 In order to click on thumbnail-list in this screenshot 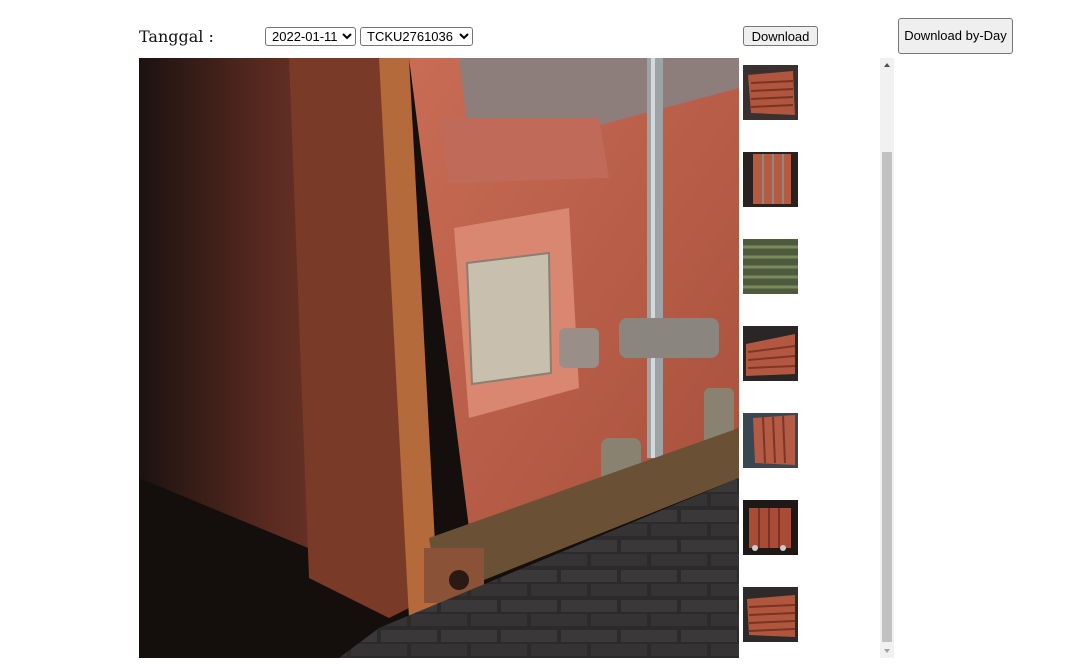, I will do `click(816, 358)`.